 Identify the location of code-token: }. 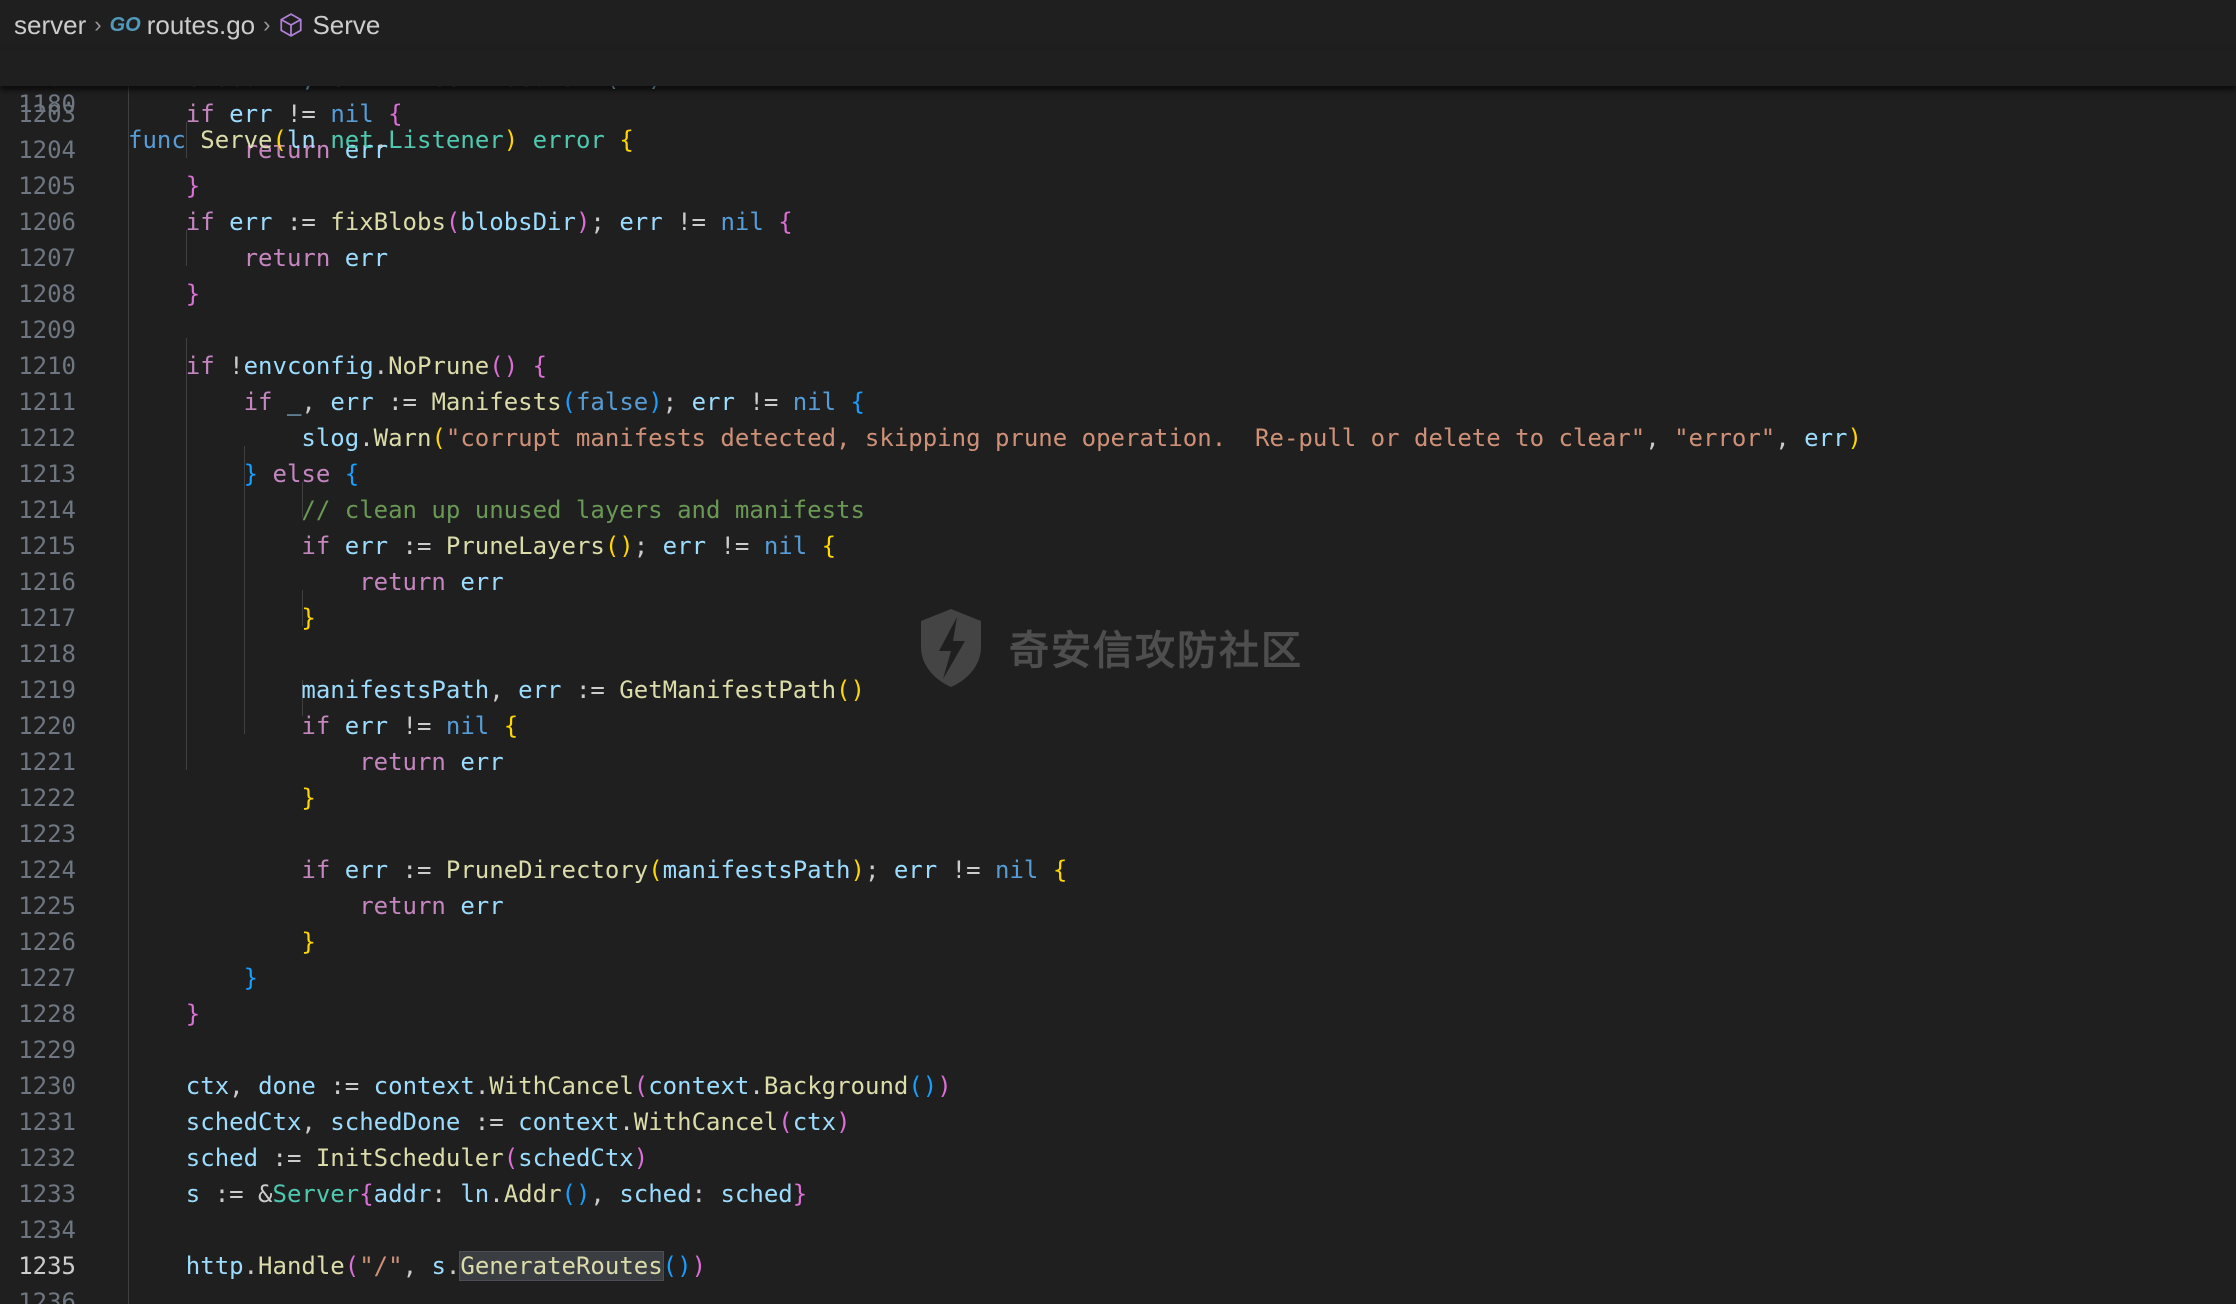
(193, 1014).